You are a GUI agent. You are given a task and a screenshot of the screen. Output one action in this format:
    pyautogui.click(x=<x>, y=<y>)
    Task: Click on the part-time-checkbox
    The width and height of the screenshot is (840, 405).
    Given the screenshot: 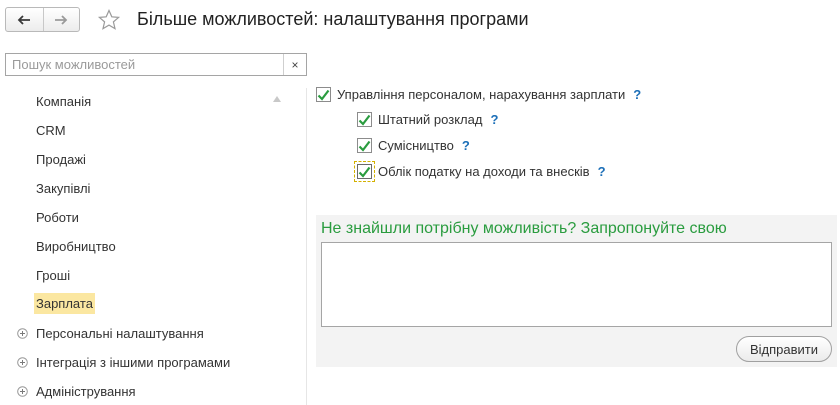 What is the action you would take?
    pyautogui.click(x=364, y=145)
    